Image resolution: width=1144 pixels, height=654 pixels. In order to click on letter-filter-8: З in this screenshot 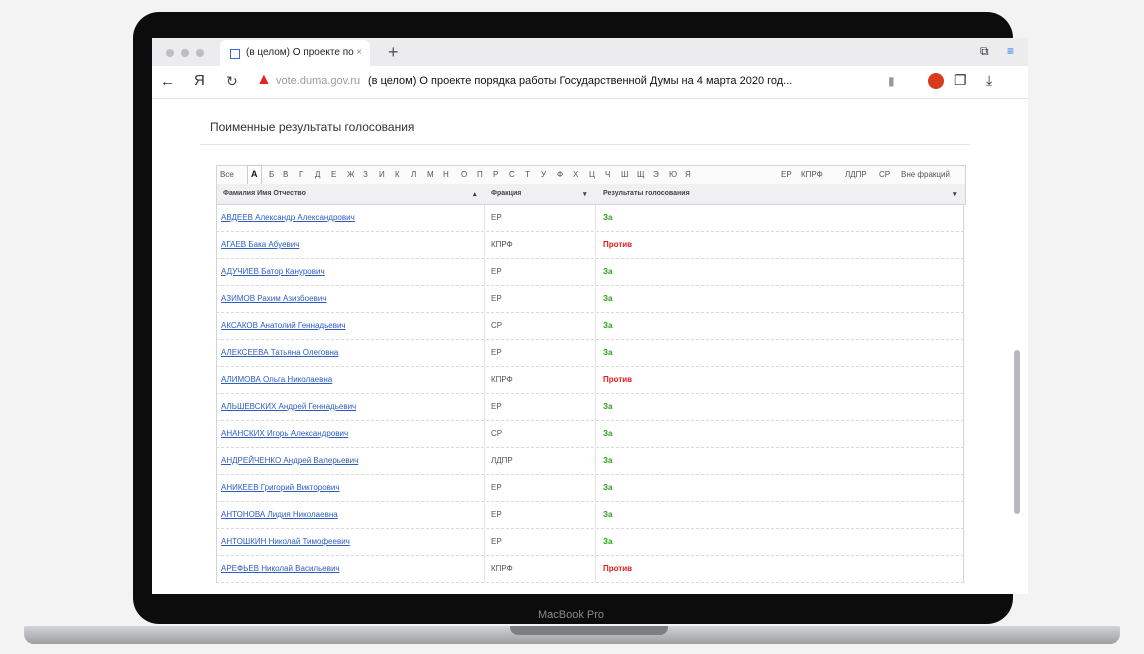, I will do `click(365, 175)`.